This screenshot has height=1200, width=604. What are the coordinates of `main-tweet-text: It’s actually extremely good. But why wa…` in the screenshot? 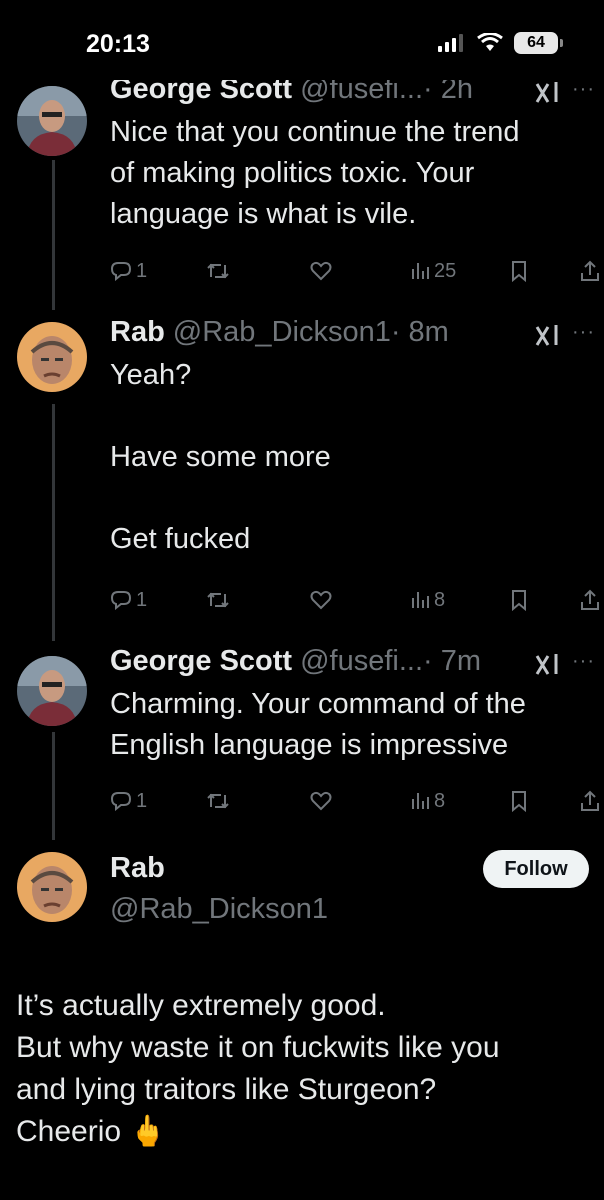 It's located at (258, 1068).